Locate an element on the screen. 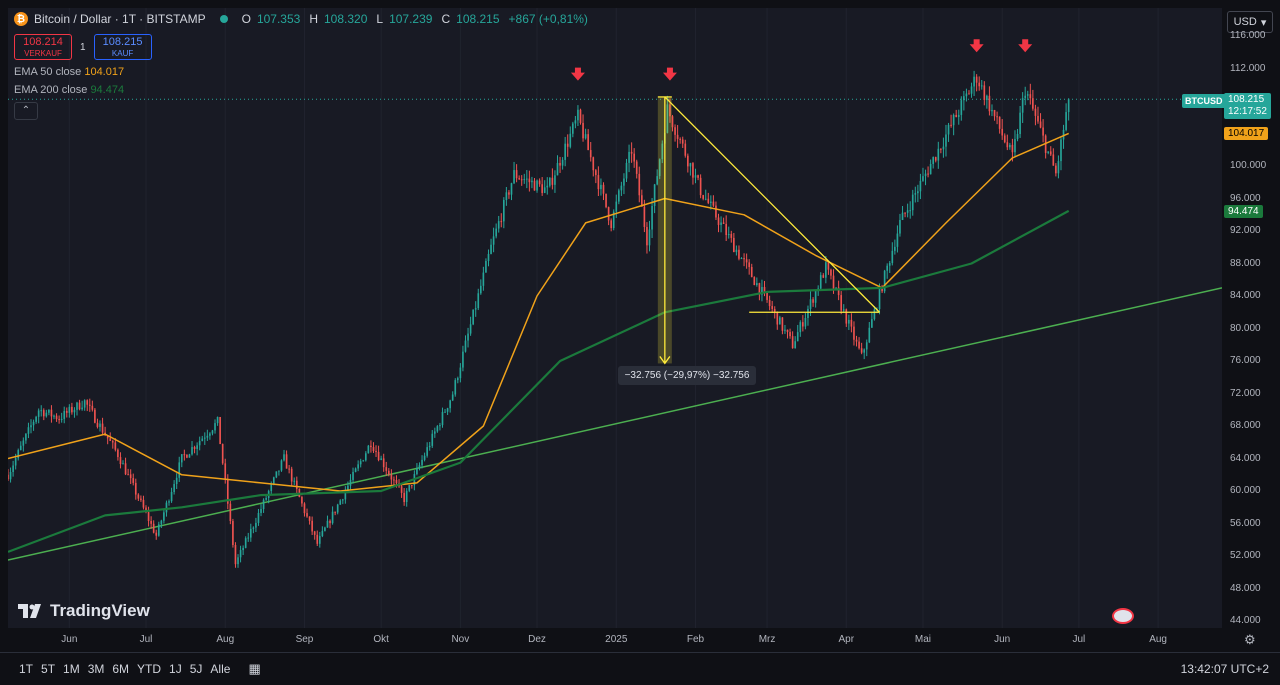 This screenshot has height=685, width=1280. range-ytd: YTD is located at coordinates (149, 669).